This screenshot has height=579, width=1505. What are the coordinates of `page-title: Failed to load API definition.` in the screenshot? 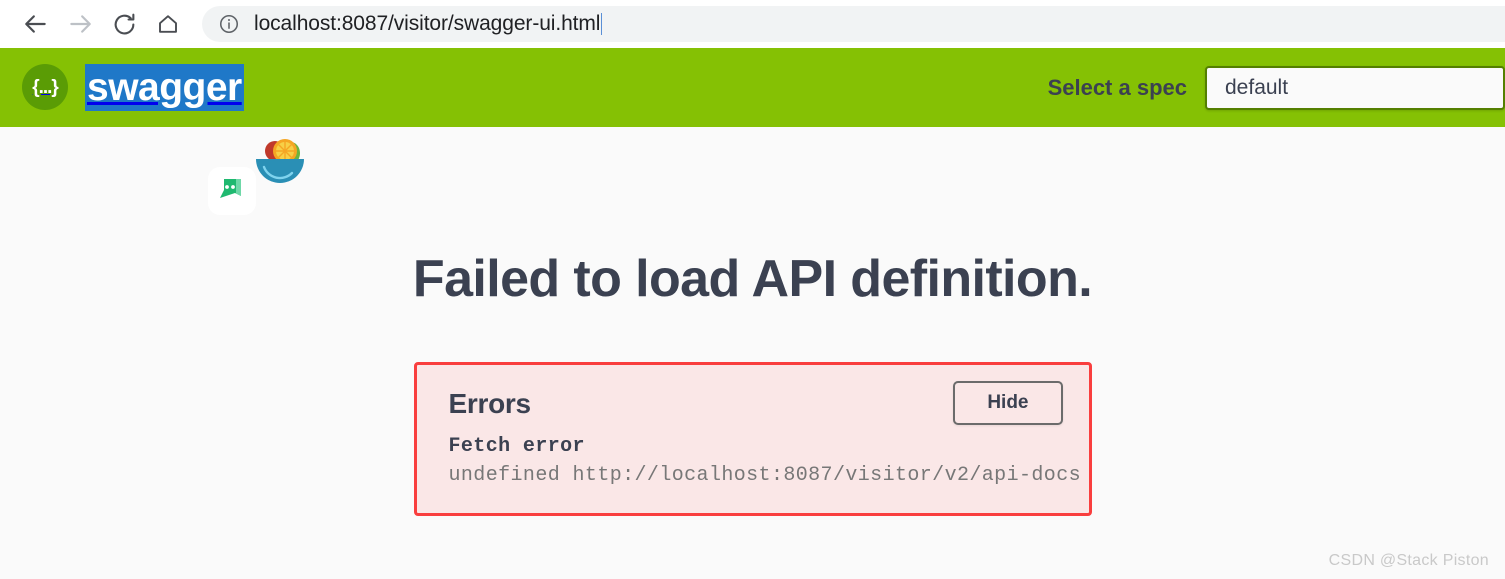 It's located at (752, 279).